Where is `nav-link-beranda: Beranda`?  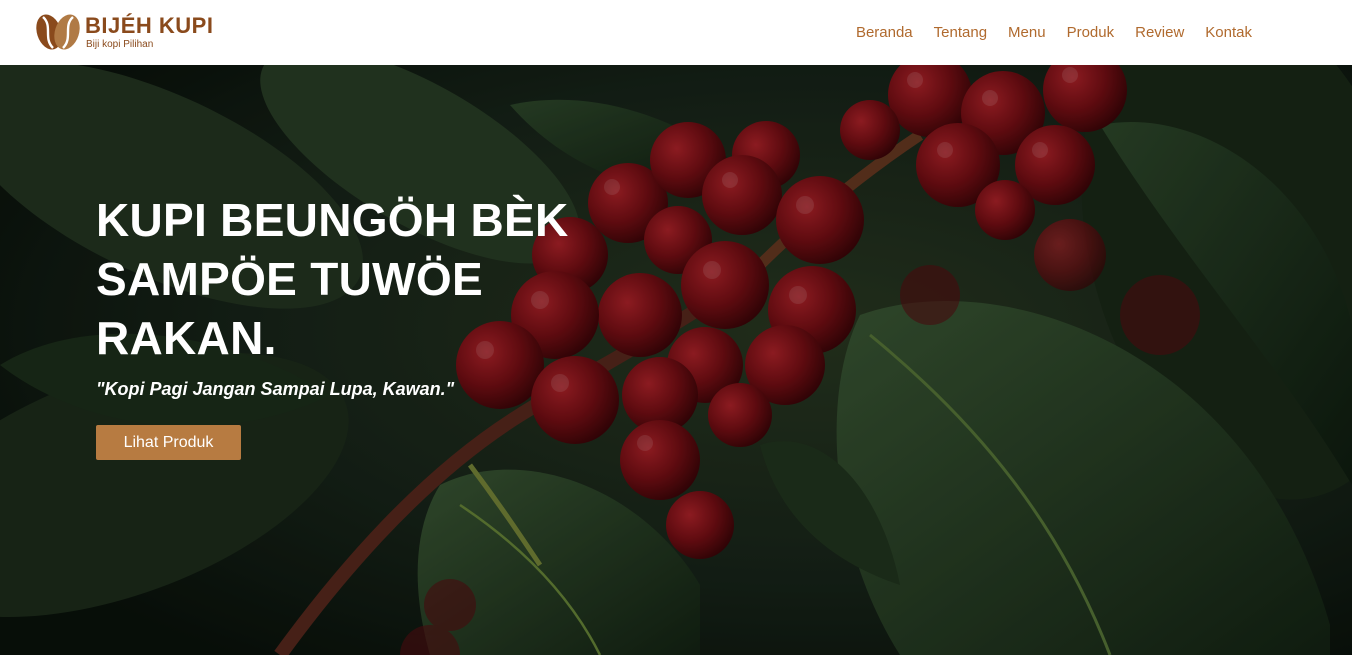 nav-link-beranda: Beranda is located at coordinates (884, 32).